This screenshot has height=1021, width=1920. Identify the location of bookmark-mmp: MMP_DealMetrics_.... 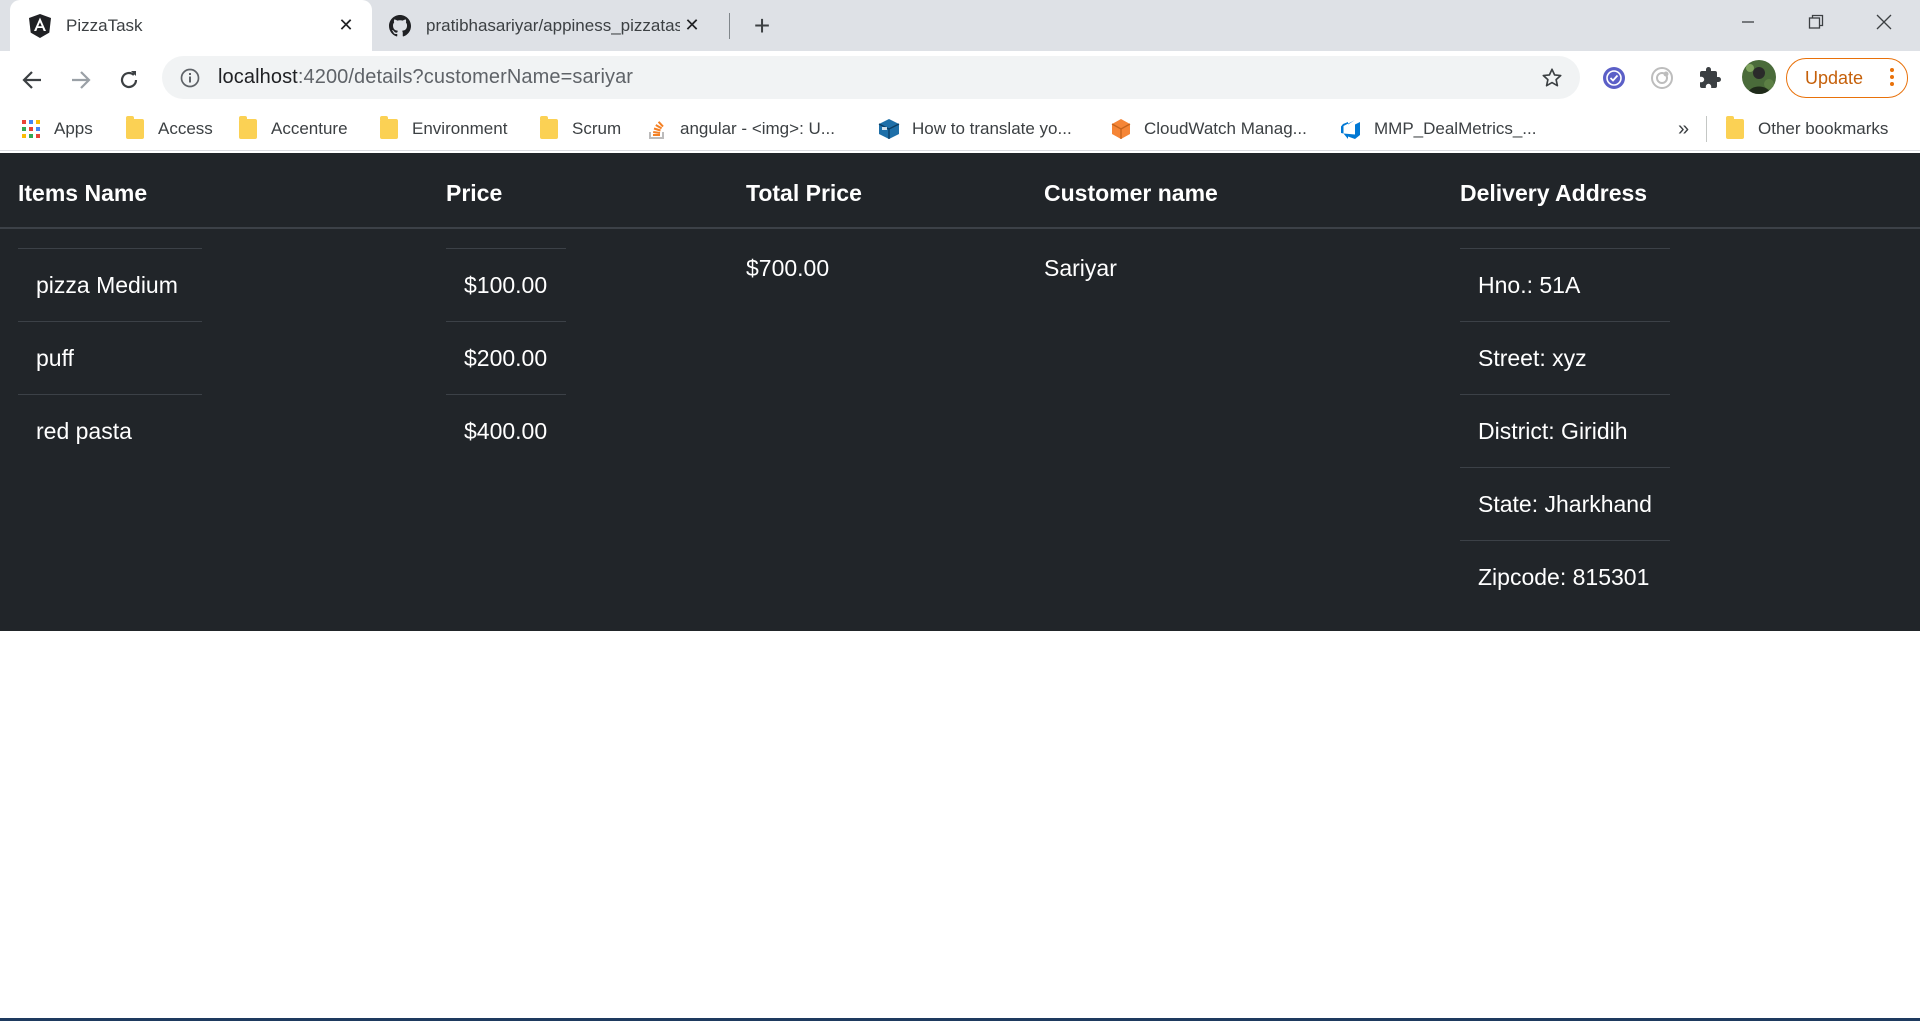
(1438, 129).